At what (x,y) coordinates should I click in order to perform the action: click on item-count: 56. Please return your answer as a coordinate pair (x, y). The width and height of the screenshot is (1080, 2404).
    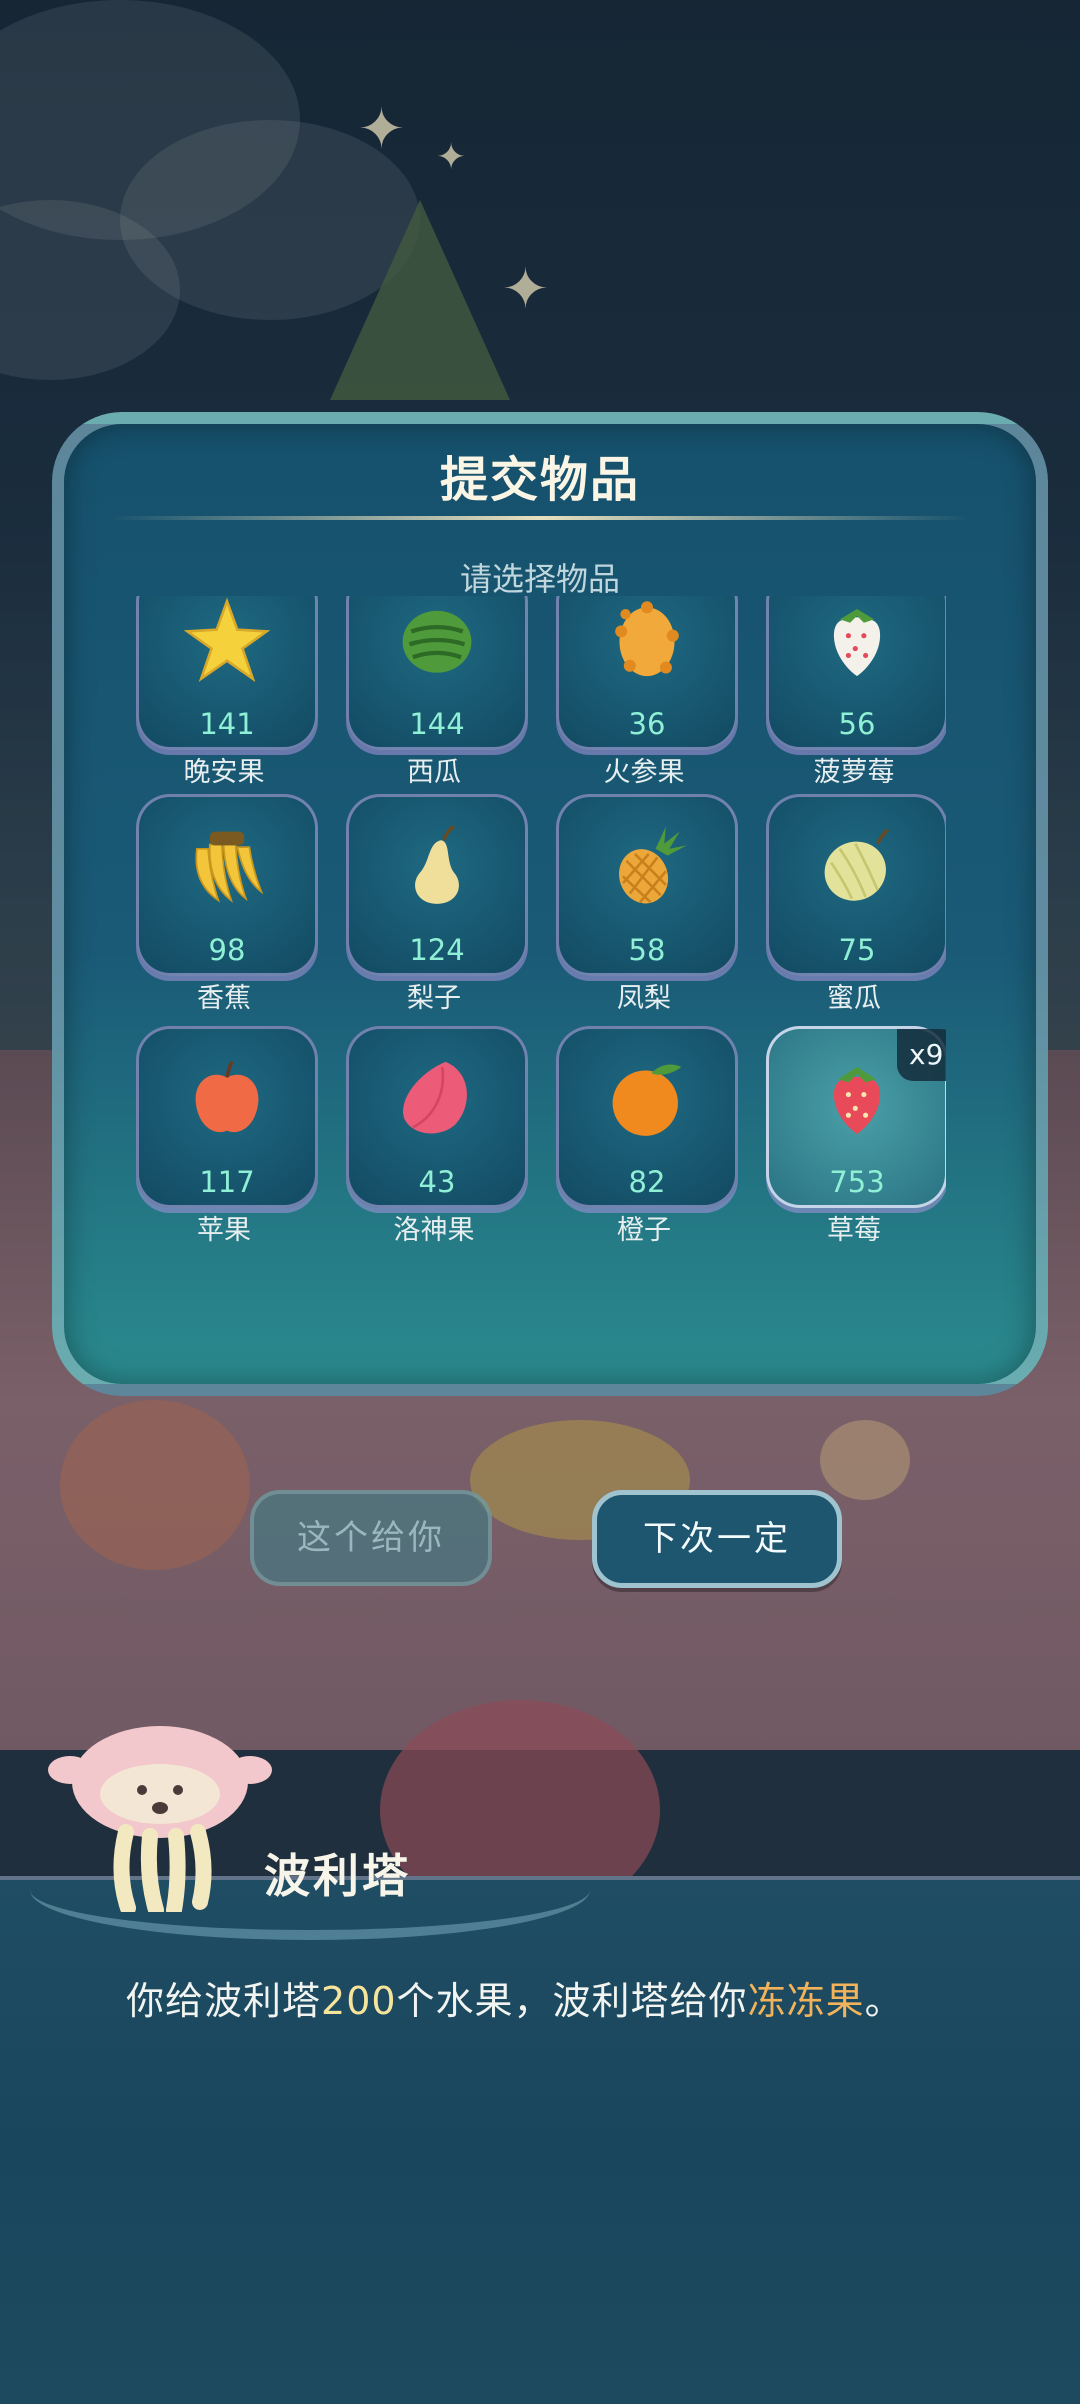
    Looking at the image, I should click on (857, 724).